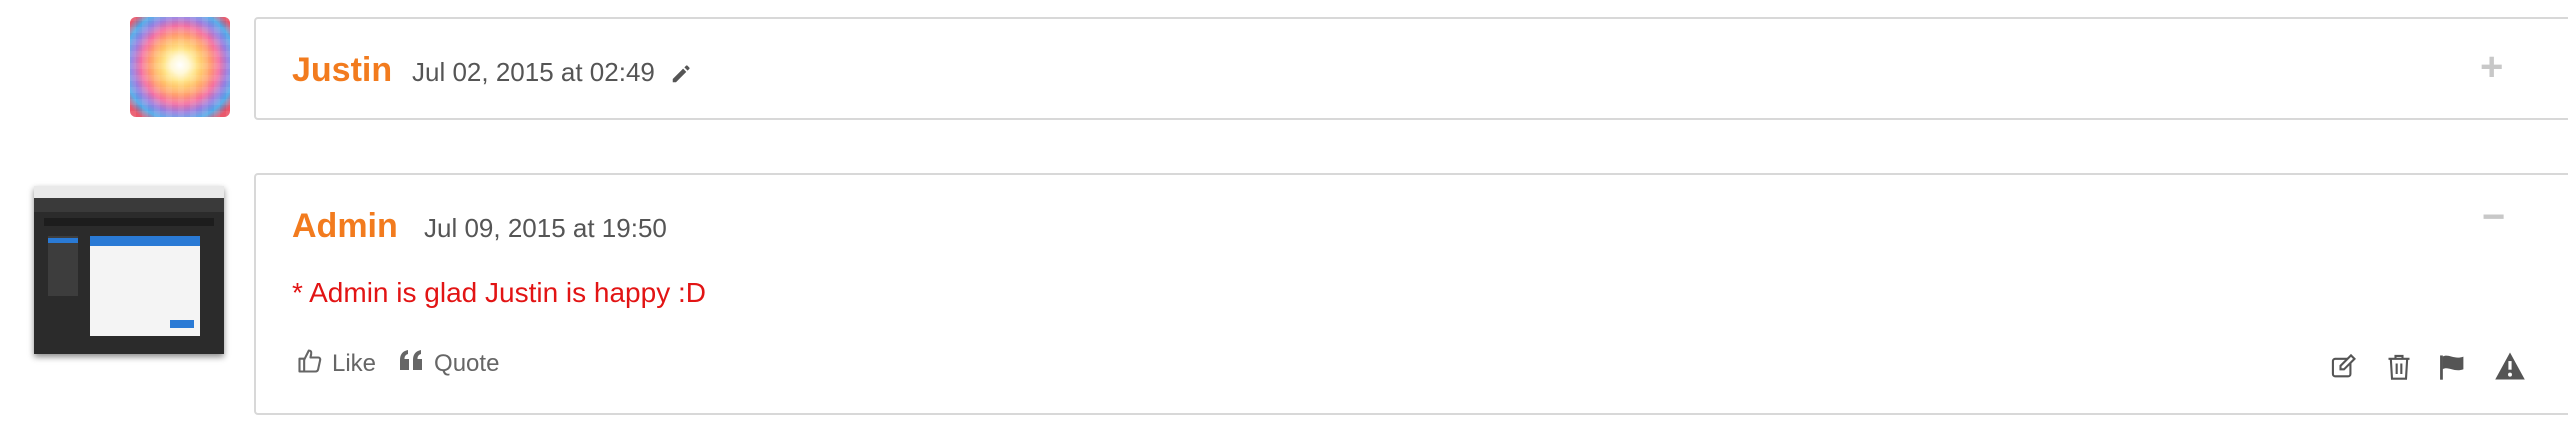  I want to click on flag-icon, so click(2453, 369).